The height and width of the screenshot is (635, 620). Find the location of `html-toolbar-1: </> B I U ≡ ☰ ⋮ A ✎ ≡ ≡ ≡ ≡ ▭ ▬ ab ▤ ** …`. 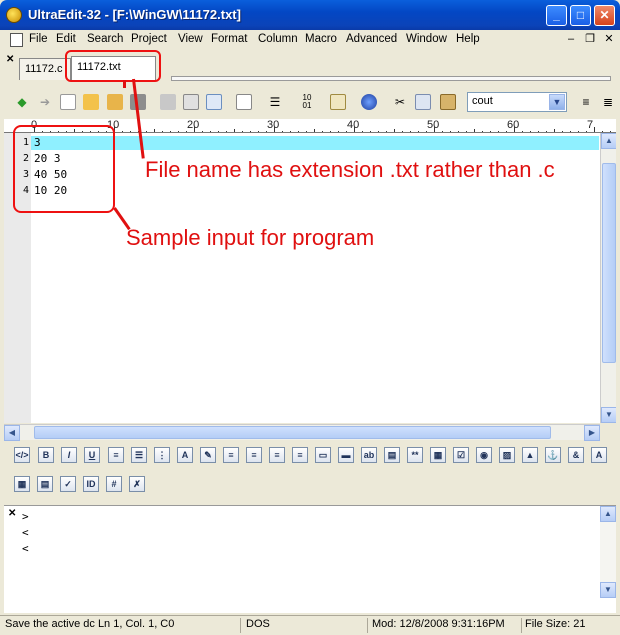

html-toolbar-1: </> B I U ≡ ☰ ⋮ A ✎ ≡ ≡ ≡ ≡ ▭ ▬ ab ▤ ** … is located at coordinates (310, 456).